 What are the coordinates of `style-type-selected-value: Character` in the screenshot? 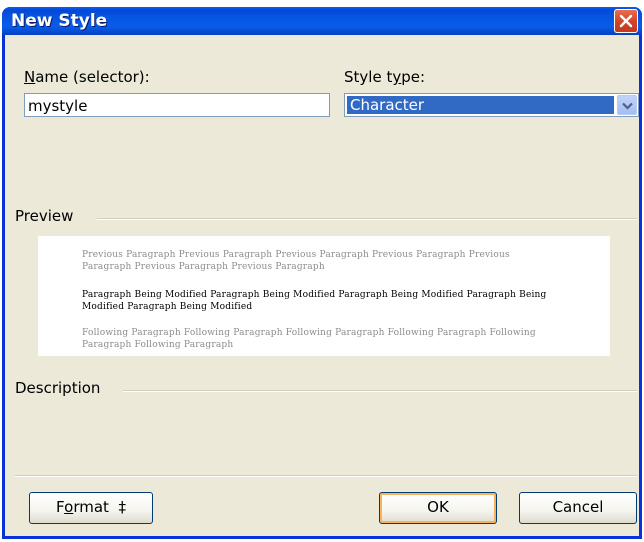 It's located at (480, 105).